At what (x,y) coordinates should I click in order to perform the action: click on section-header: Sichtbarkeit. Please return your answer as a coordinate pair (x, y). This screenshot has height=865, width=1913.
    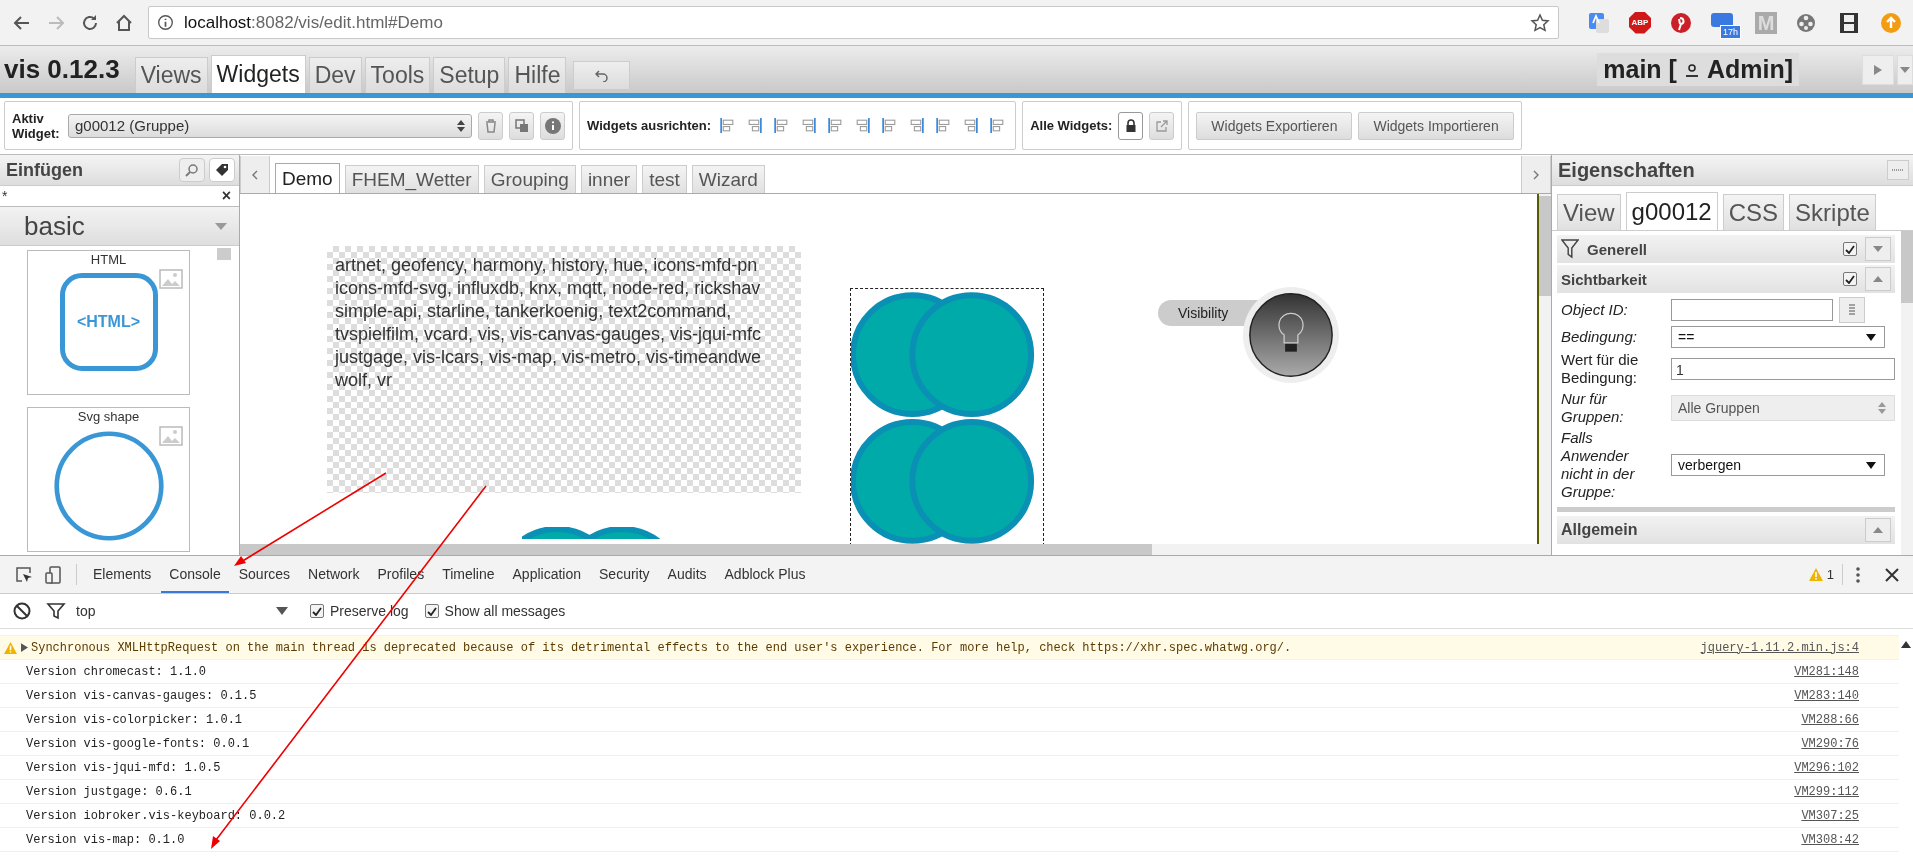
    Looking at the image, I should click on (1726, 279).